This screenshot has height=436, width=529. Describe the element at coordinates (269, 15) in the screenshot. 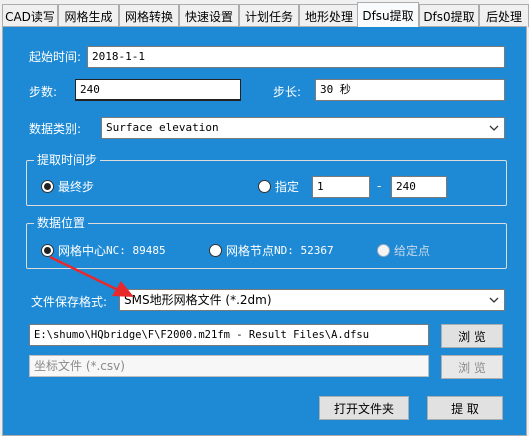

I see `tab-scheduled-task: 计划任务` at that location.